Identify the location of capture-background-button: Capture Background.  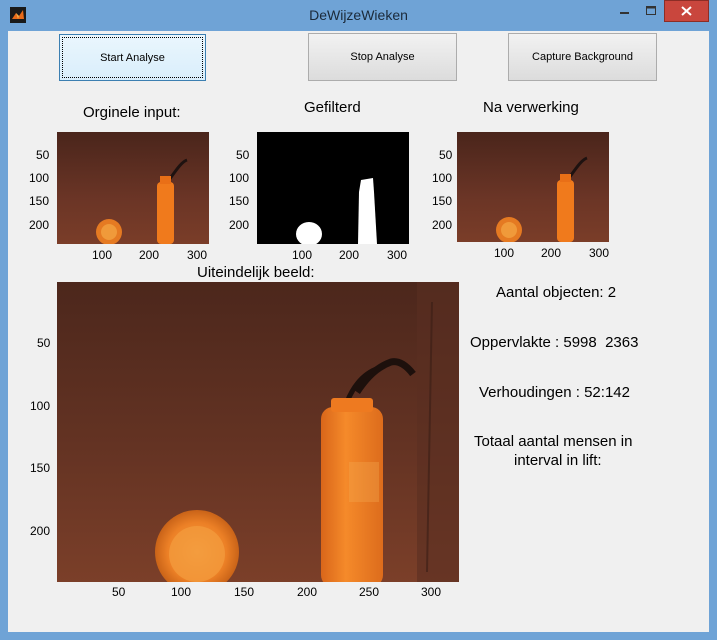
(582, 57).